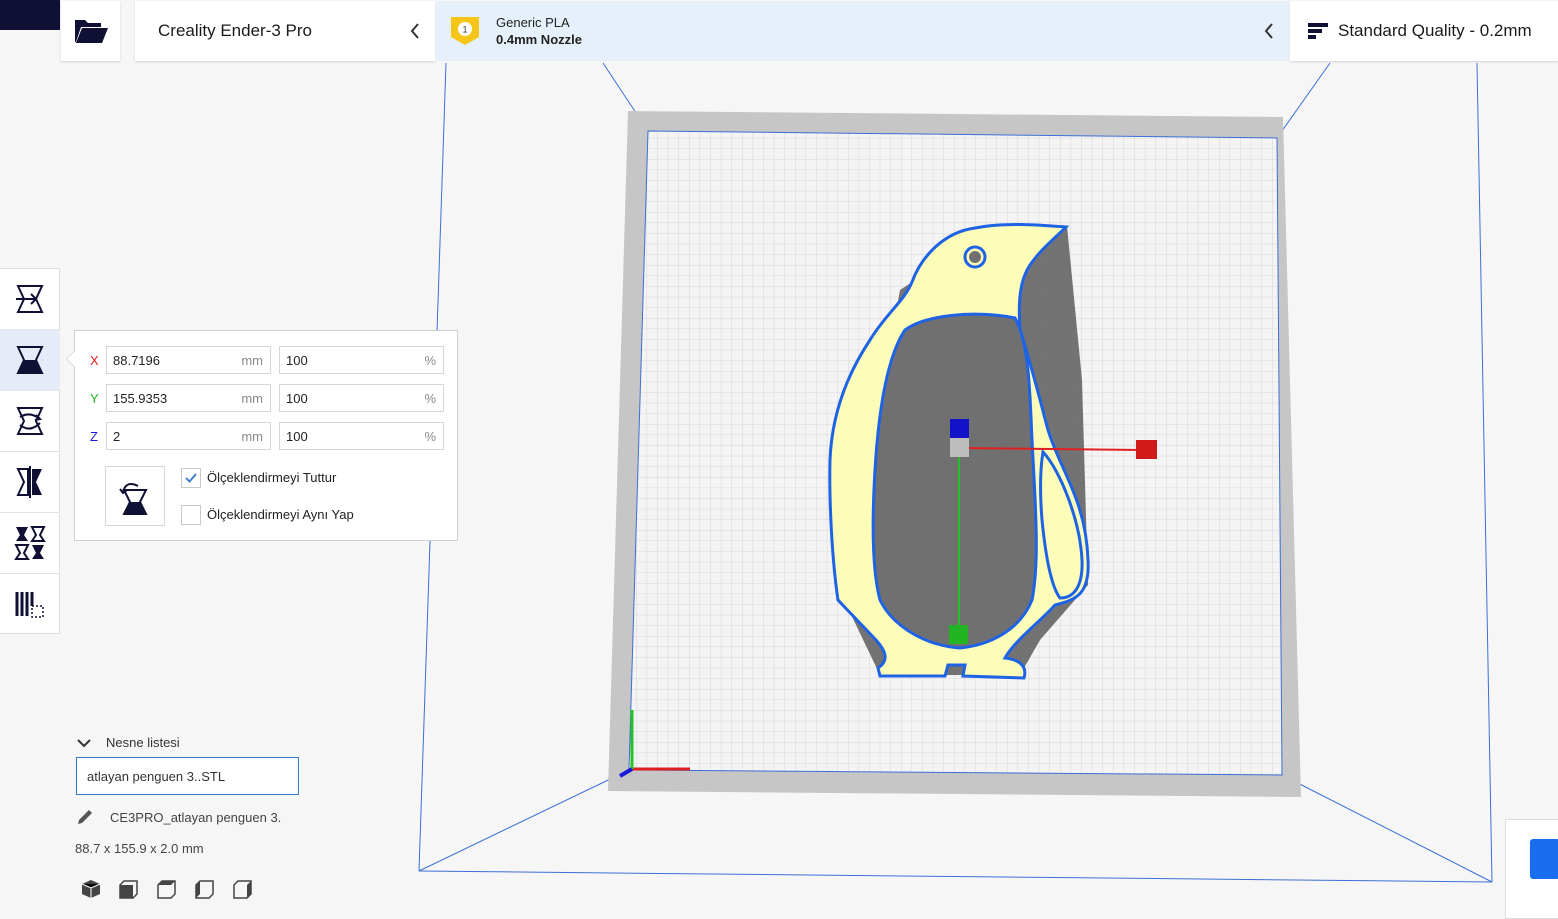 The height and width of the screenshot is (919, 1558). I want to click on scale-handle-y, so click(958, 634).